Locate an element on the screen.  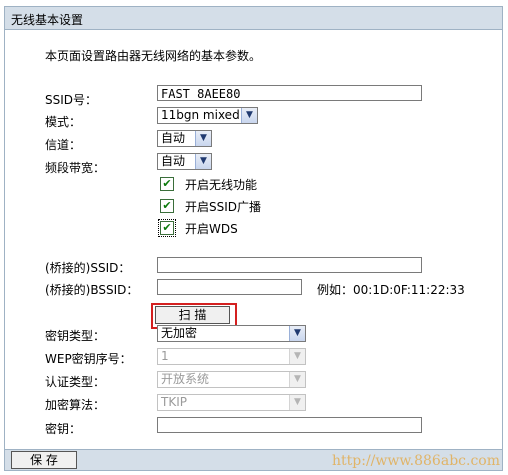
mode-select: 11bgn mixed ▼ is located at coordinates (207, 115).